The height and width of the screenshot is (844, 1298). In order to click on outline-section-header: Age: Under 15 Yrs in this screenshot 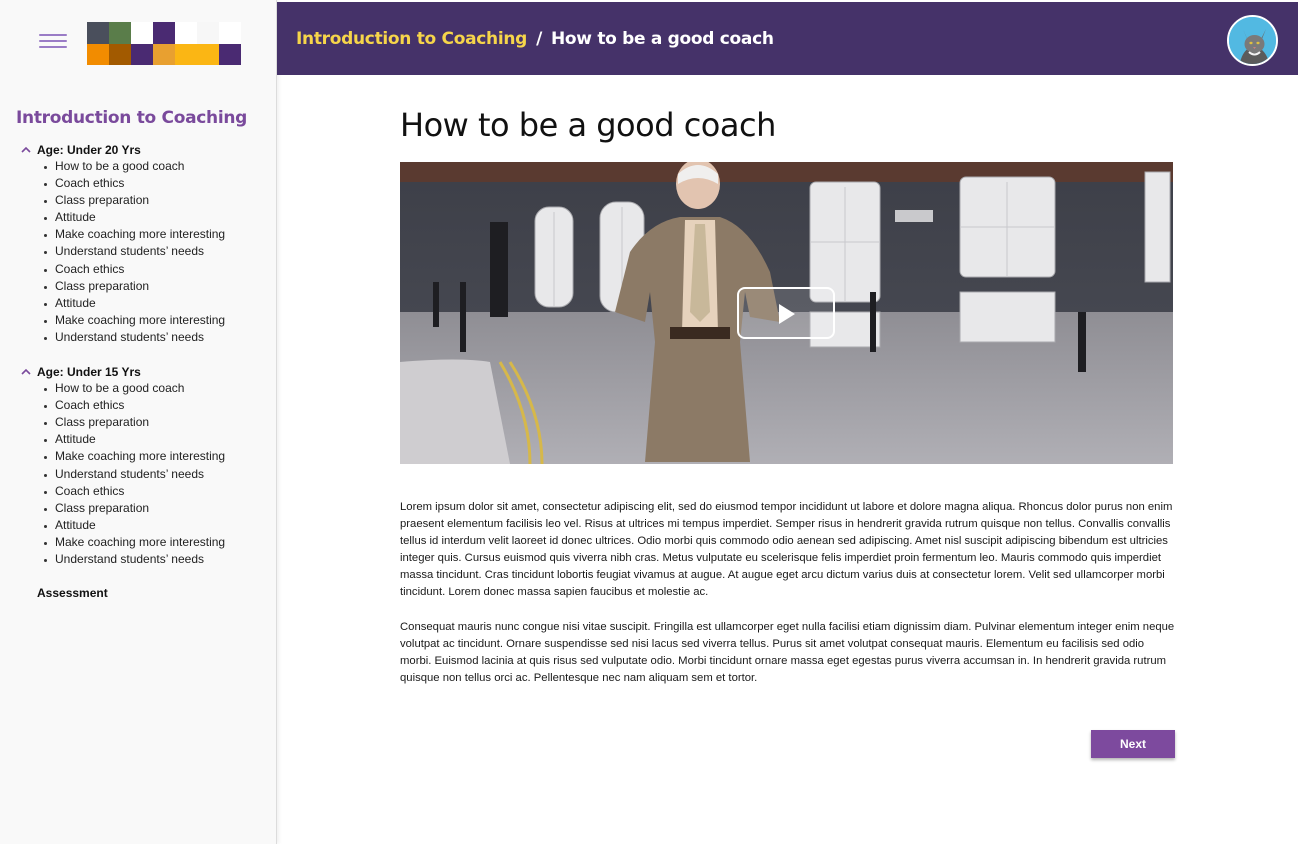, I will do `click(145, 371)`.